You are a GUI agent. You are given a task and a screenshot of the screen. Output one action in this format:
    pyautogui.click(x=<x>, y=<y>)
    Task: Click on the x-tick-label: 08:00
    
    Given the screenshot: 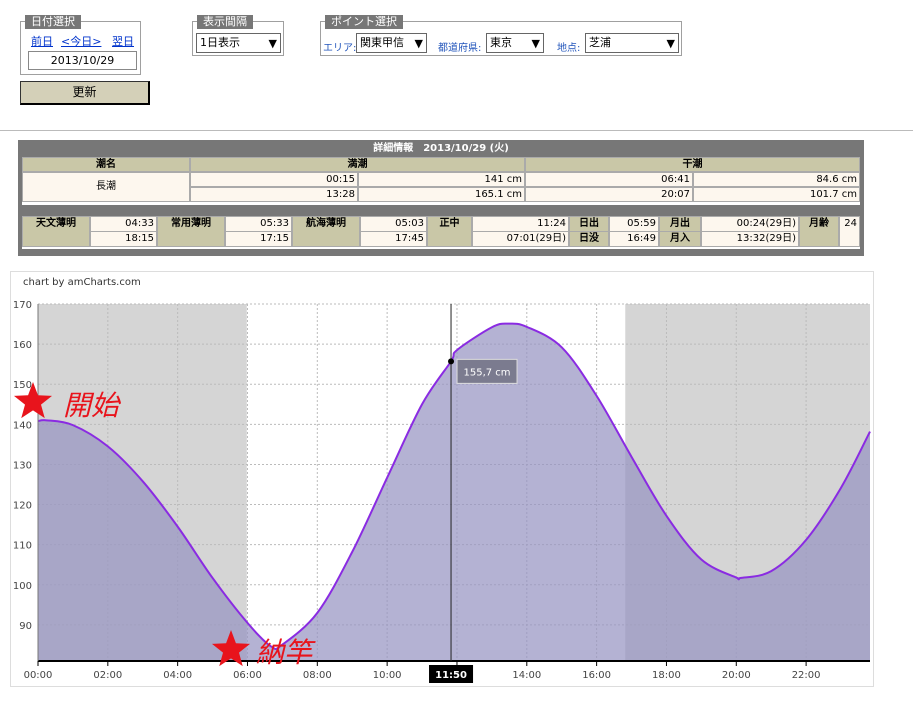 What is the action you would take?
    pyautogui.click(x=317, y=675)
    